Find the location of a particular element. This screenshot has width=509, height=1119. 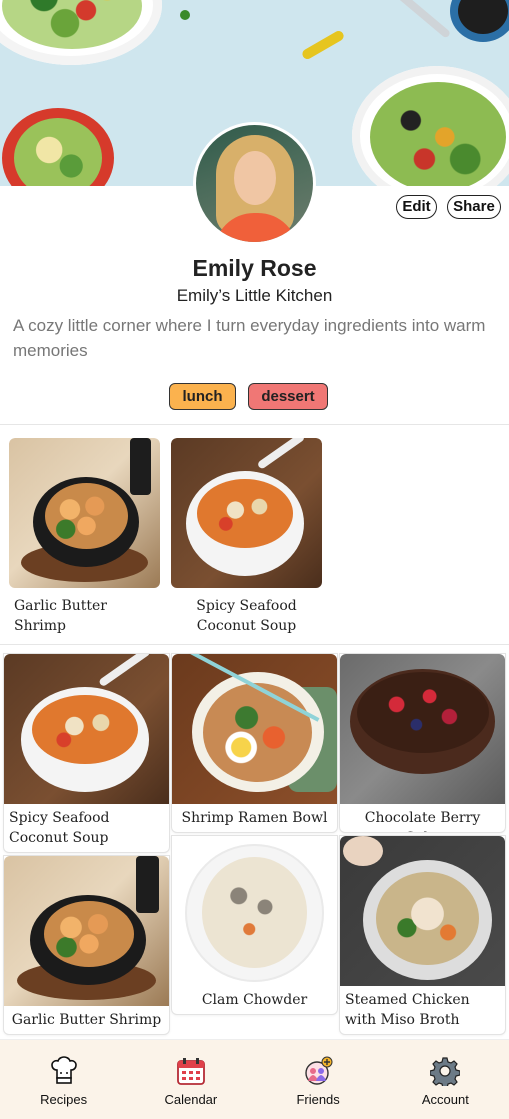

recipe-card: Garlic Butter Shrimp is located at coordinates (86, 945).